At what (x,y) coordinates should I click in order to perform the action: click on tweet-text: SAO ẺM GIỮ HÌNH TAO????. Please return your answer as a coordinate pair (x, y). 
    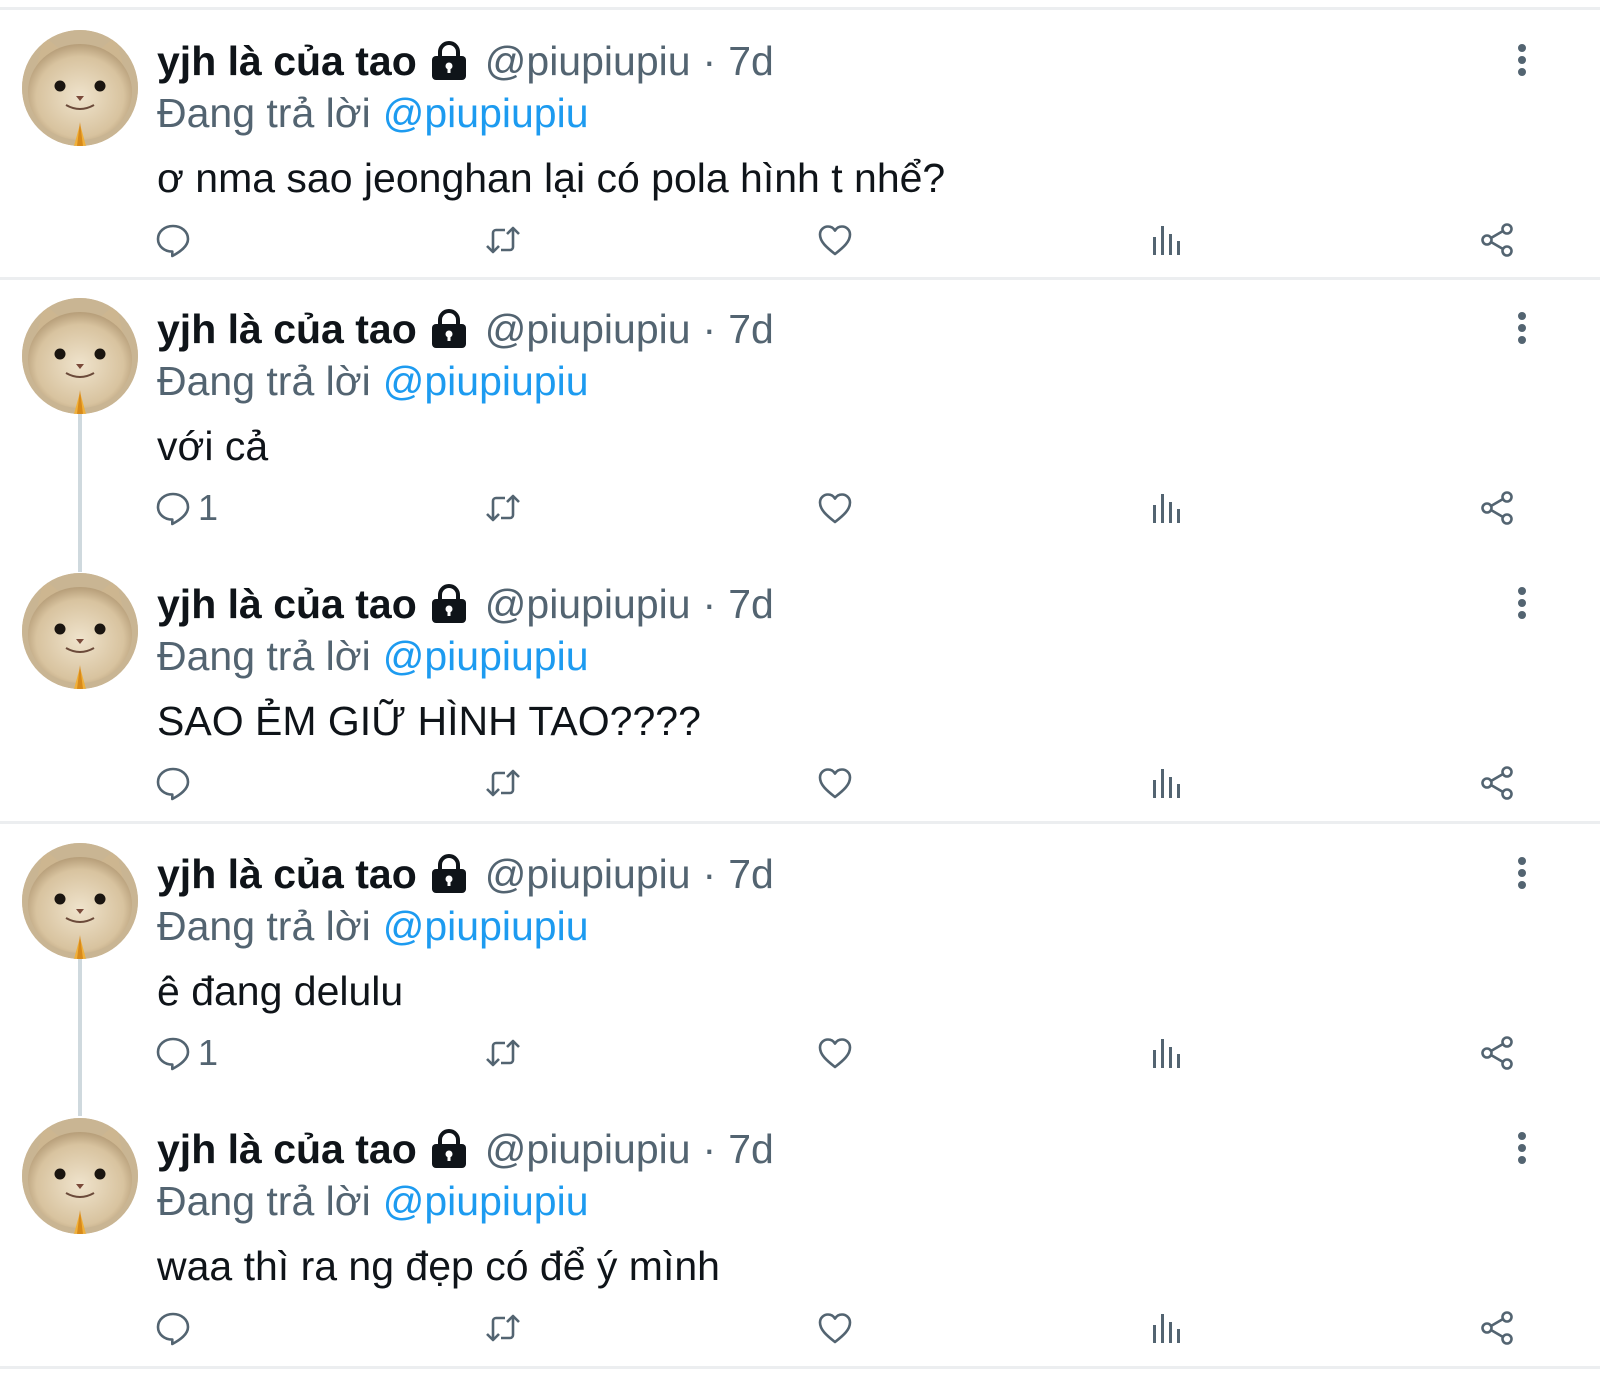
    Looking at the image, I should click on (429, 721).